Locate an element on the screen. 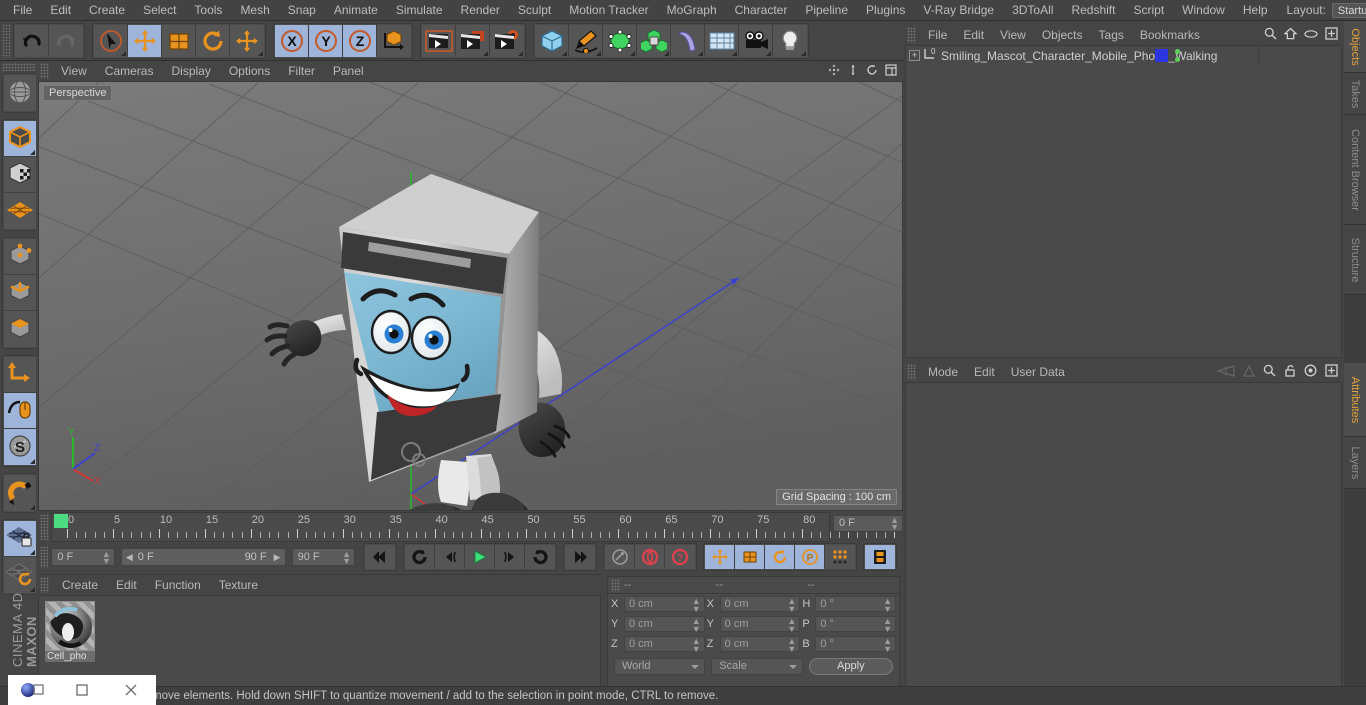 This screenshot has width=1366, height=705. menu-item-select: Select is located at coordinates (159, 10).